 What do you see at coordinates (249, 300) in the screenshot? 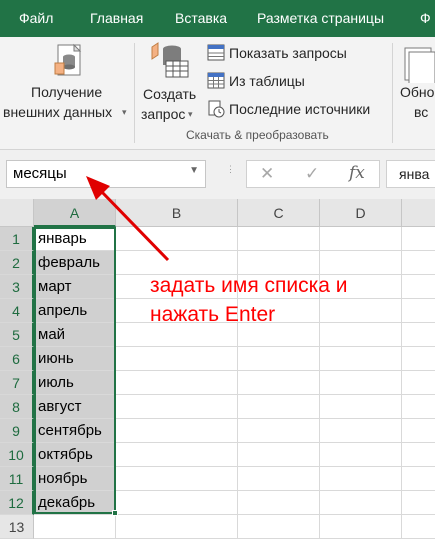
I see `instruction-annotation: задать имя списка и нажать Enter` at bounding box center [249, 300].